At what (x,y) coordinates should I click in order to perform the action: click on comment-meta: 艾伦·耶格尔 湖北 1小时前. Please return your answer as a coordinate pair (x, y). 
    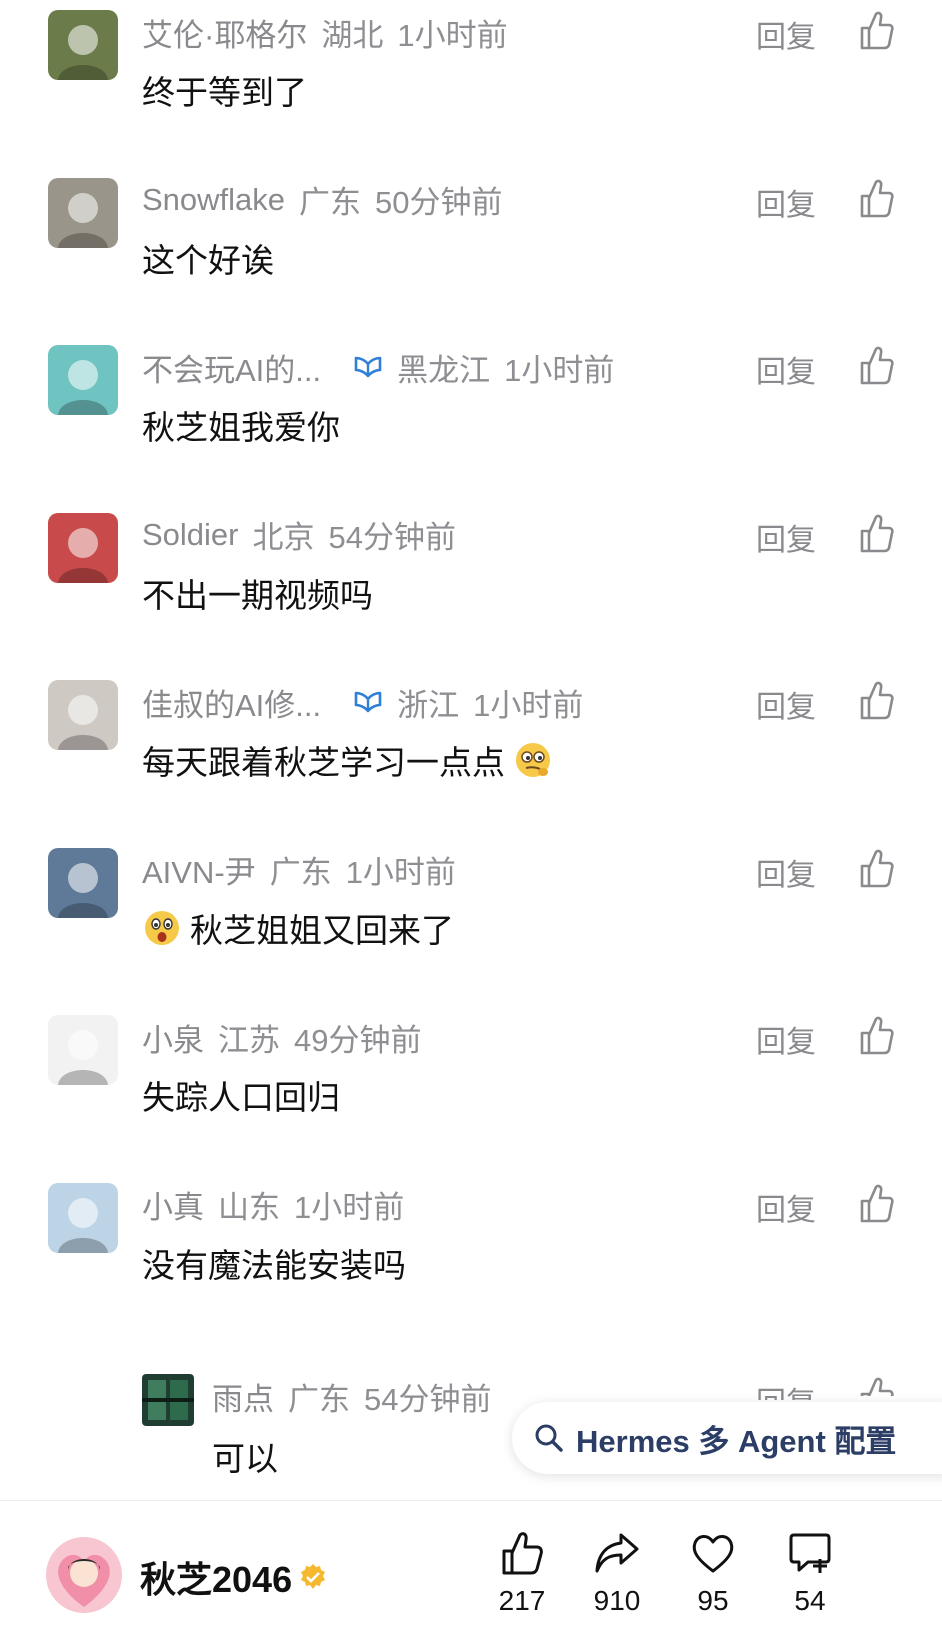
    Looking at the image, I should click on (325, 32).